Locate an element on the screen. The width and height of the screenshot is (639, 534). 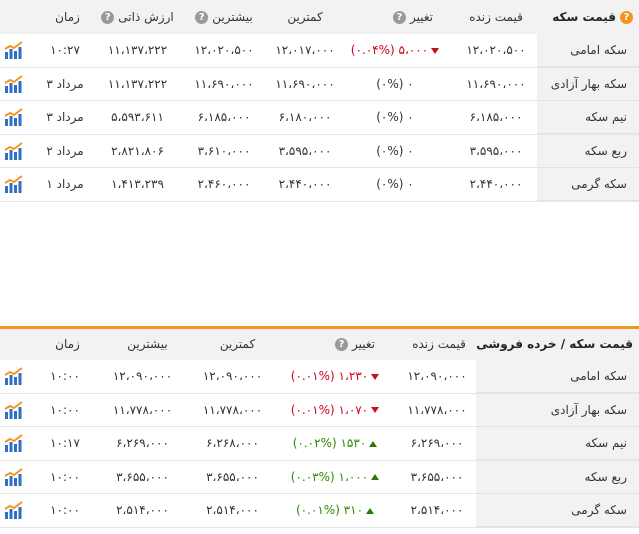
change-value: (۰.۰۱%) ۱،۲۳۰ is located at coordinates (329, 376).